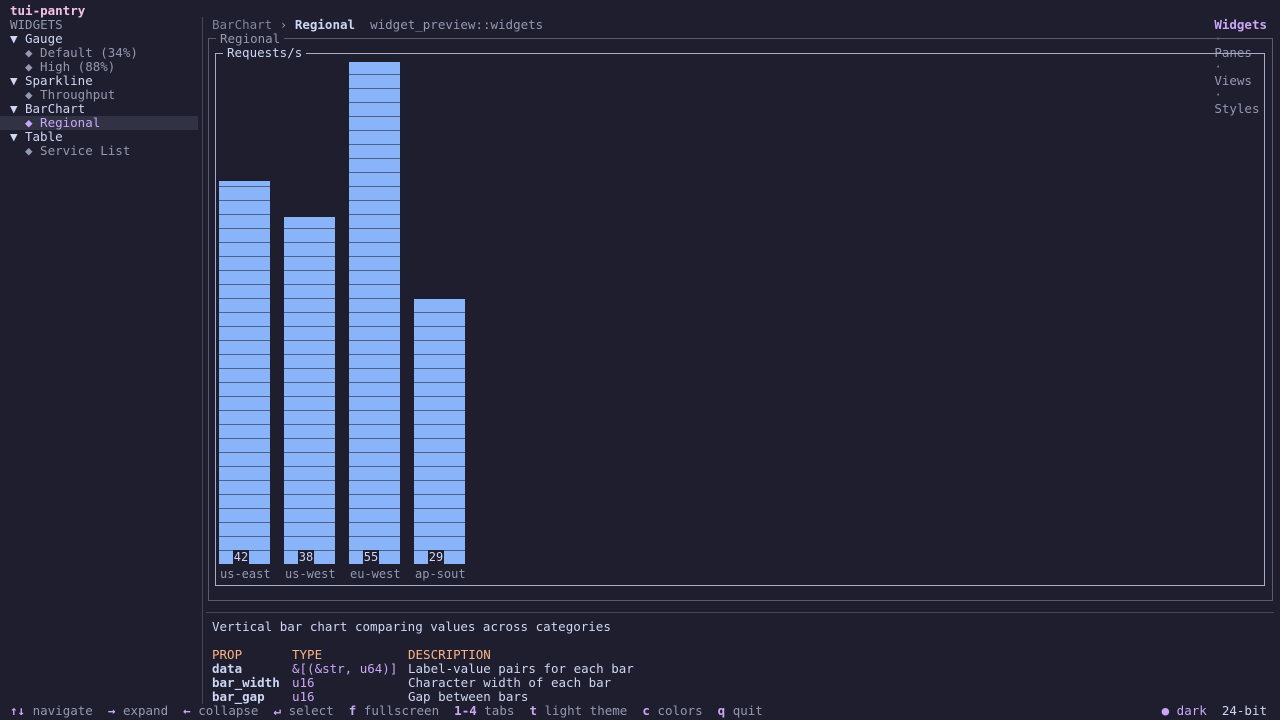  I want to click on hint-collapse: collapse, so click(228, 710).